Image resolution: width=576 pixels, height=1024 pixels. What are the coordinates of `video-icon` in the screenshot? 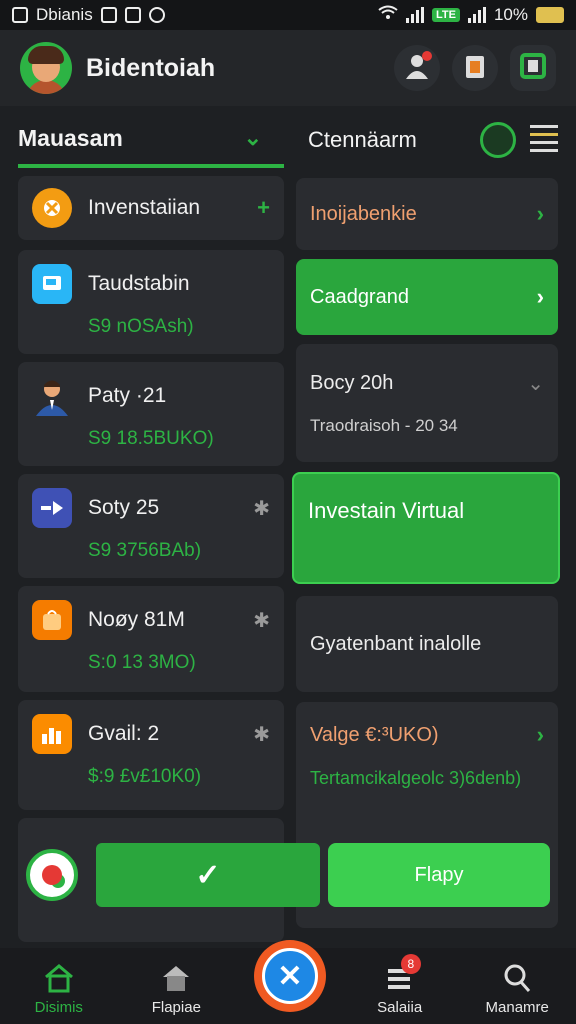 It's located at (52, 508).